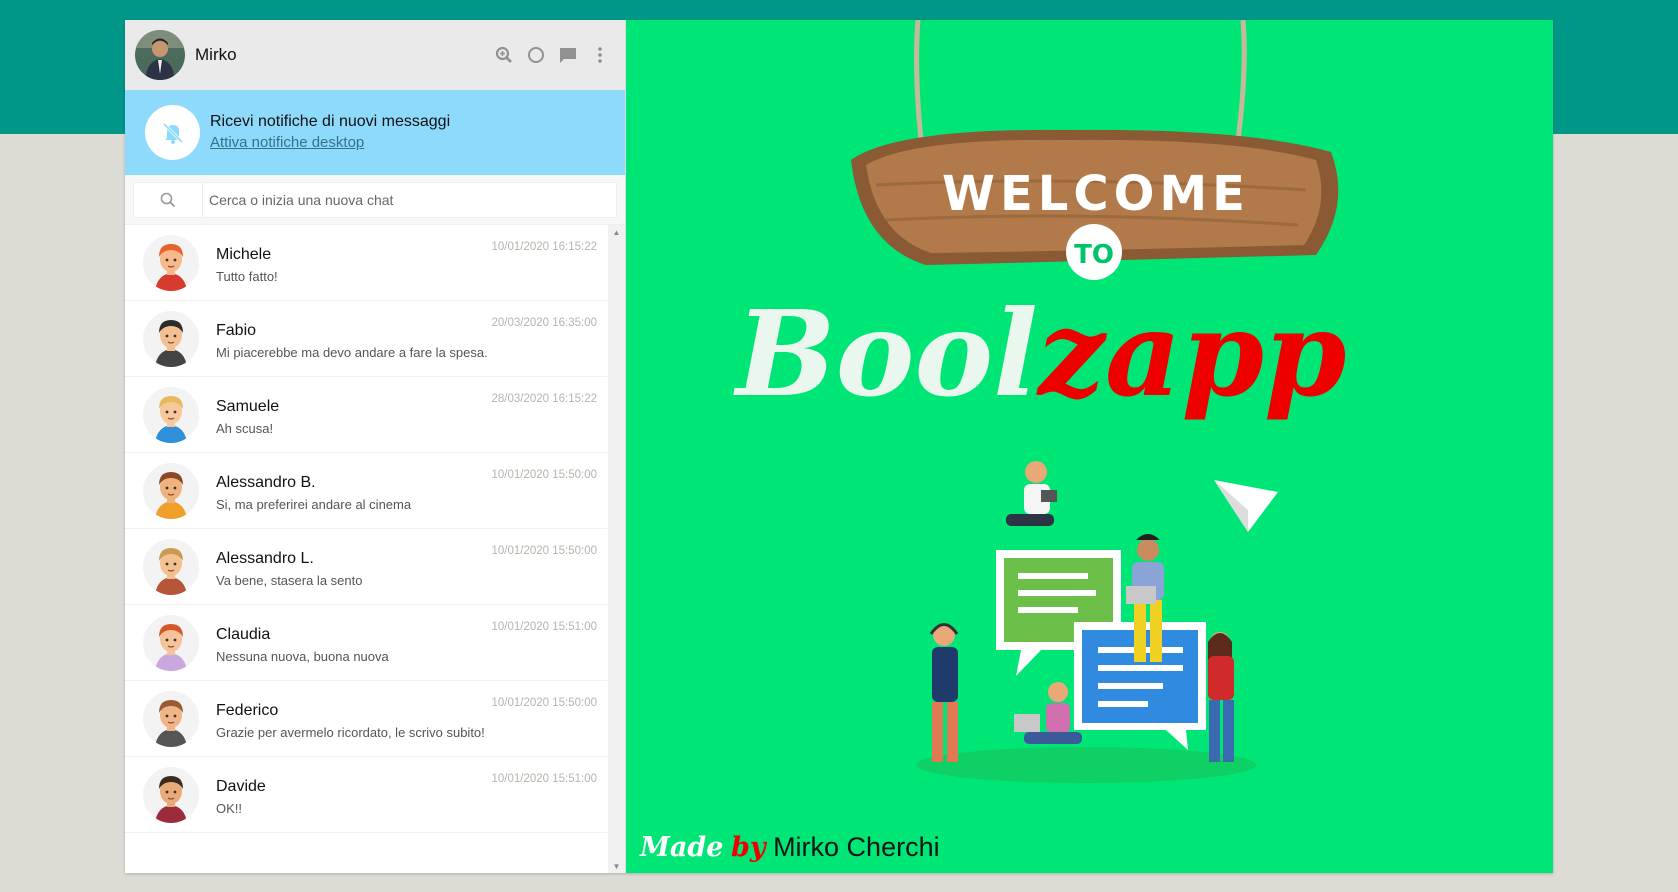 The width and height of the screenshot is (1678, 892). I want to click on sign-to-text: TO, so click(1094, 255).